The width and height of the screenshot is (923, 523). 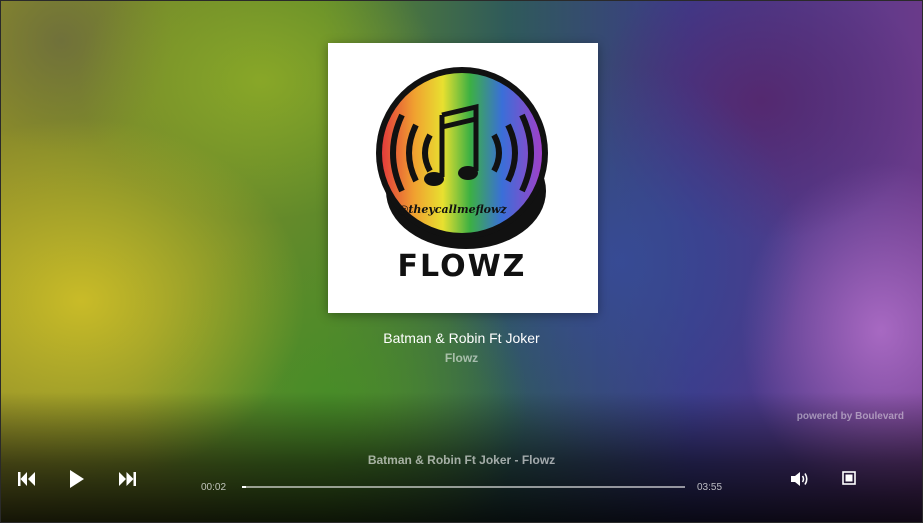 I want to click on next-button, so click(x=127, y=479).